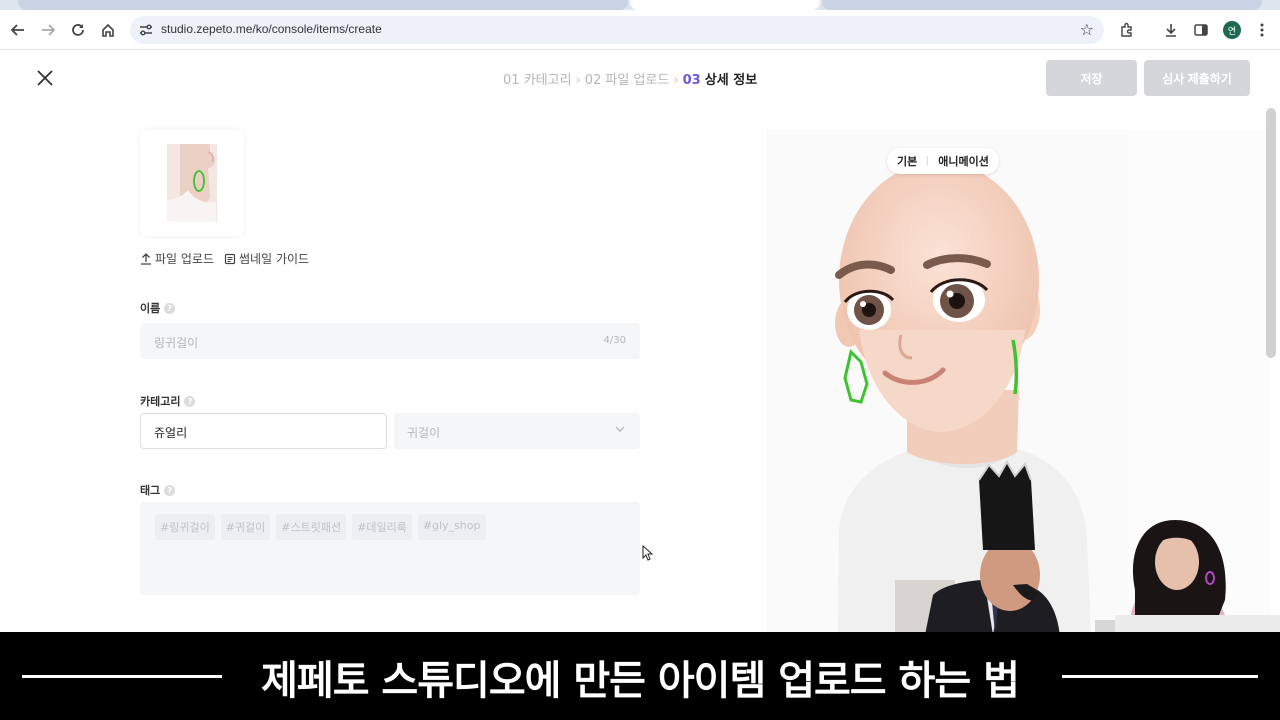 This screenshot has height=720, width=1280. What do you see at coordinates (271, 29) in the screenshot?
I see `url-text: studio.zepeto.me/ko/console/items/create` at bounding box center [271, 29].